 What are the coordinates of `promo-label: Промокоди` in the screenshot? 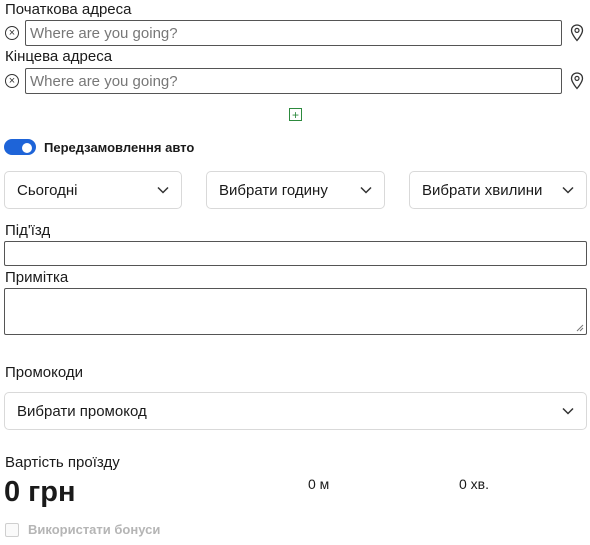 It's located at (44, 372).